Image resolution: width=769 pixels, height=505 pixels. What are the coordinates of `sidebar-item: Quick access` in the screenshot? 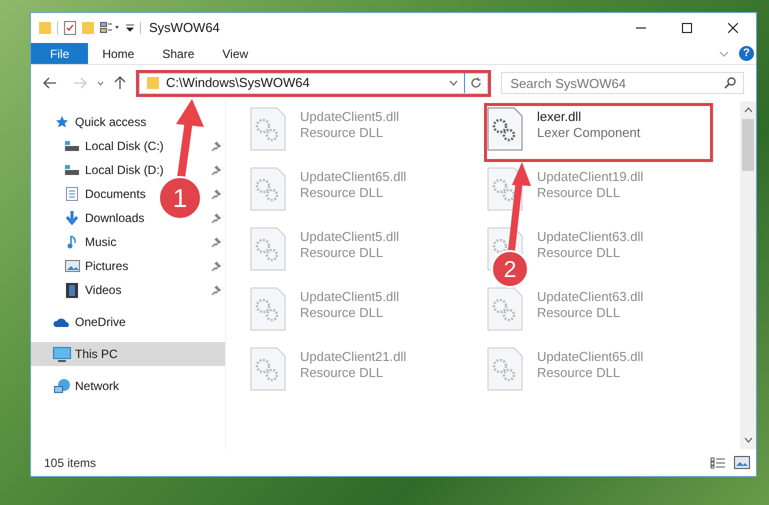 It's located at (99, 122).